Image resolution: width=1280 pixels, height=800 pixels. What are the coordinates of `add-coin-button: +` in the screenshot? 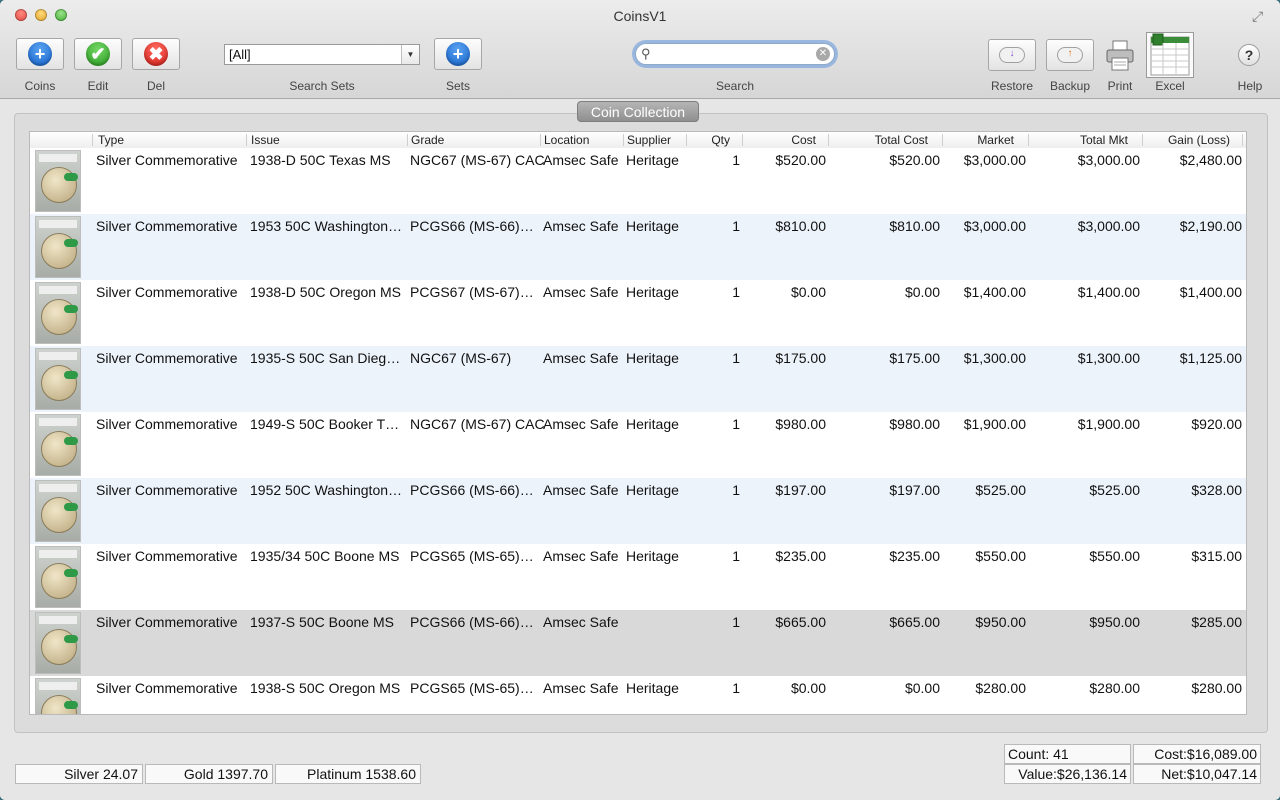 It's located at (40, 54).